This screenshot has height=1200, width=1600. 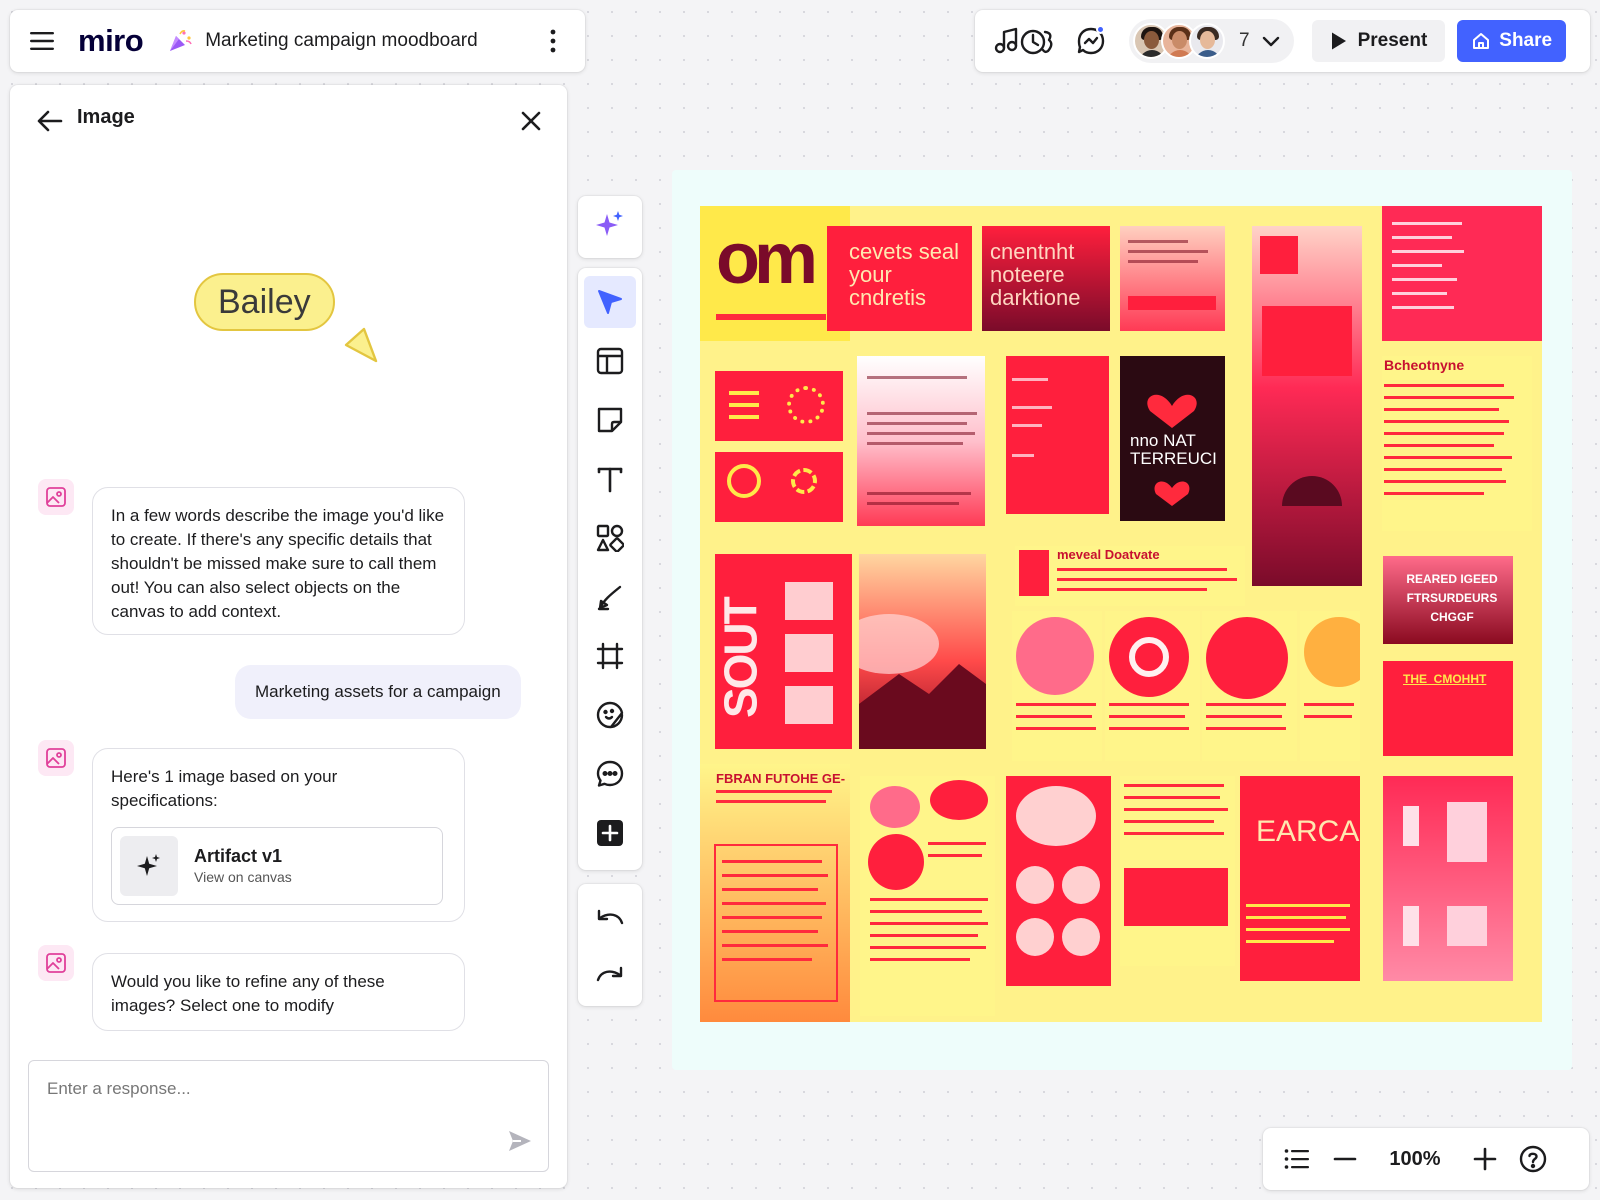 What do you see at coordinates (238, 856) in the screenshot?
I see `artifact-title: Artifact v1` at bounding box center [238, 856].